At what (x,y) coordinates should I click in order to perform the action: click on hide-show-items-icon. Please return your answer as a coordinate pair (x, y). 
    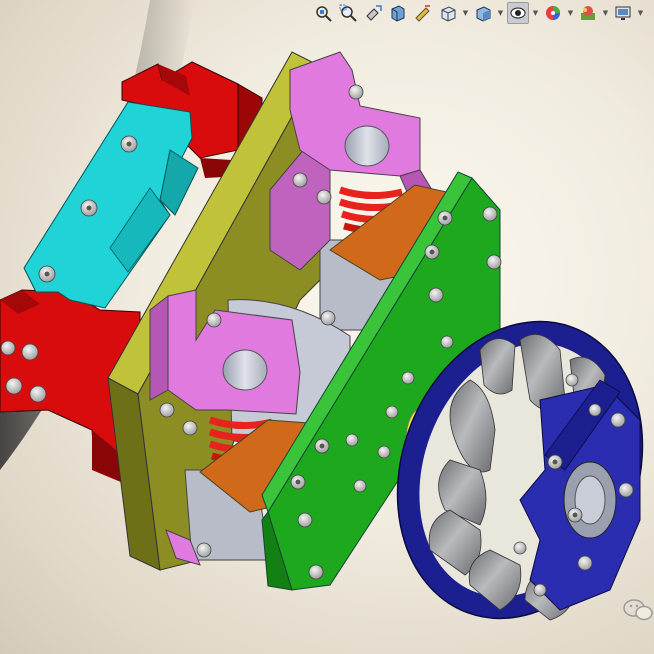
    Looking at the image, I should click on (518, 13).